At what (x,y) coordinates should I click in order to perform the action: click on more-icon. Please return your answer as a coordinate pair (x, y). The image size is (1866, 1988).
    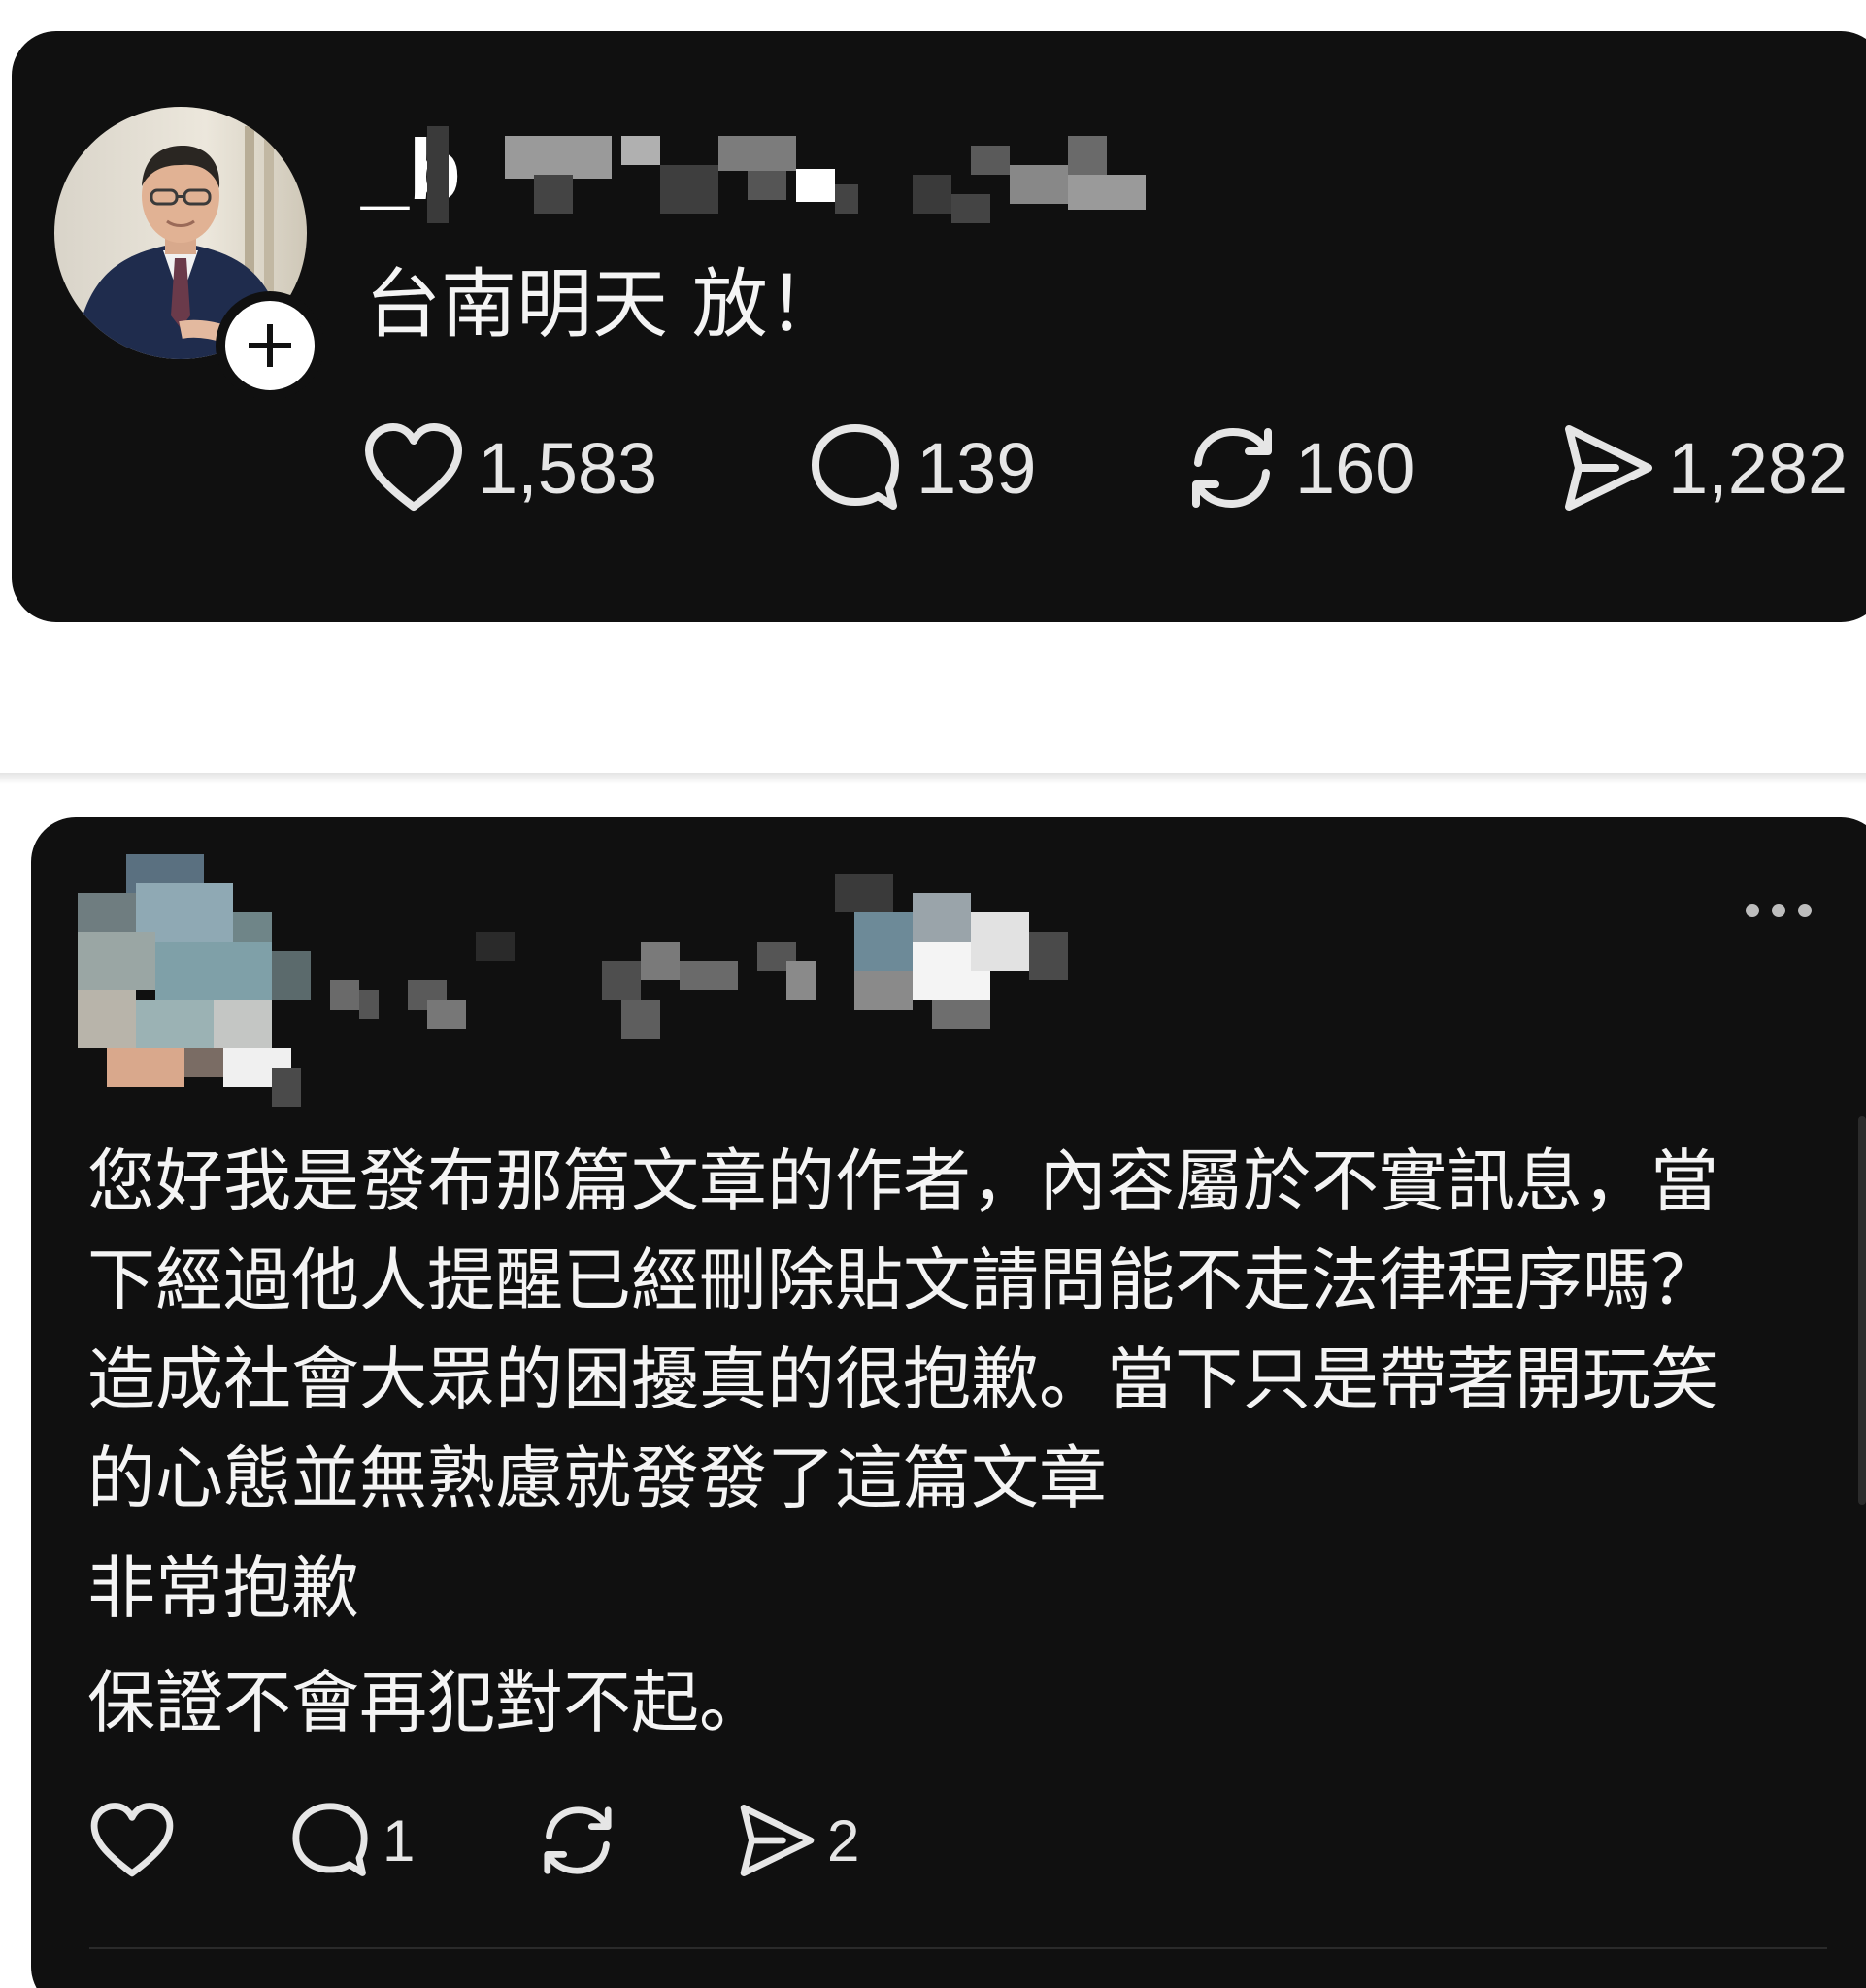
    Looking at the image, I should click on (1779, 910).